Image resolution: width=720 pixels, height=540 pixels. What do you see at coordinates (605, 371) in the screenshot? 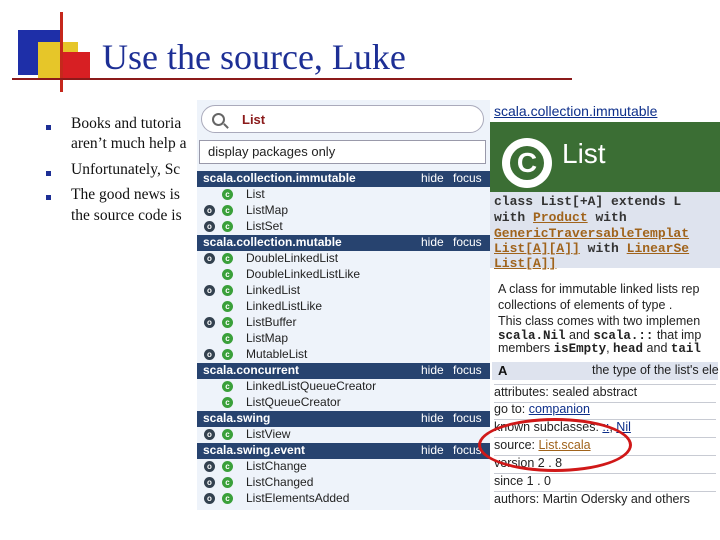
I see `type-param-row: A the type of the list's ele` at bounding box center [605, 371].